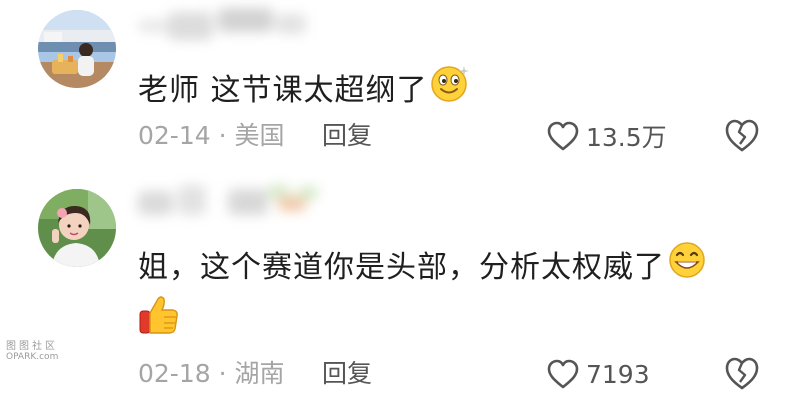 The image size is (800, 415). Describe the element at coordinates (174, 373) in the screenshot. I see `comment-date: 02-18` at that location.